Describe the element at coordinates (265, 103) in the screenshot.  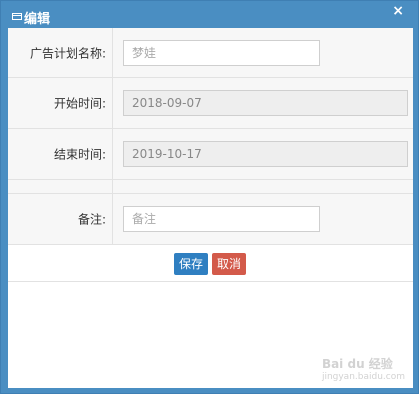
I see `start-time-field` at that location.